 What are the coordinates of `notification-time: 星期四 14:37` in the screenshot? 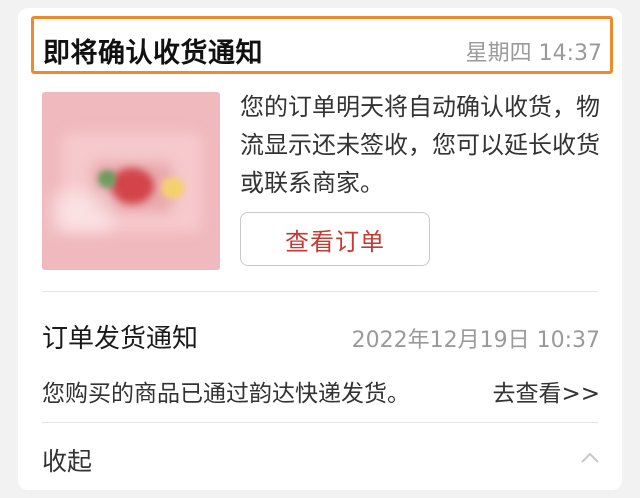 It's located at (533, 53).